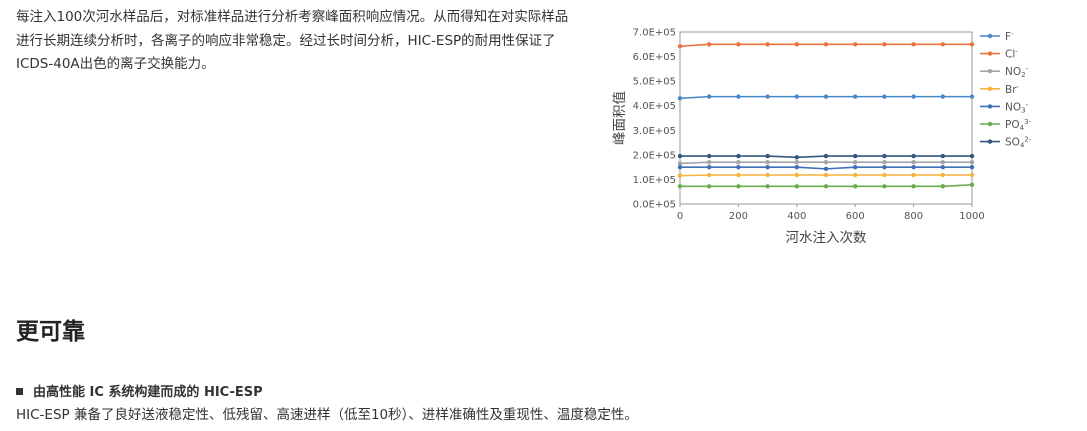  What do you see at coordinates (971, 216) in the screenshot?
I see `x-tick-label: 1000` at bounding box center [971, 216].